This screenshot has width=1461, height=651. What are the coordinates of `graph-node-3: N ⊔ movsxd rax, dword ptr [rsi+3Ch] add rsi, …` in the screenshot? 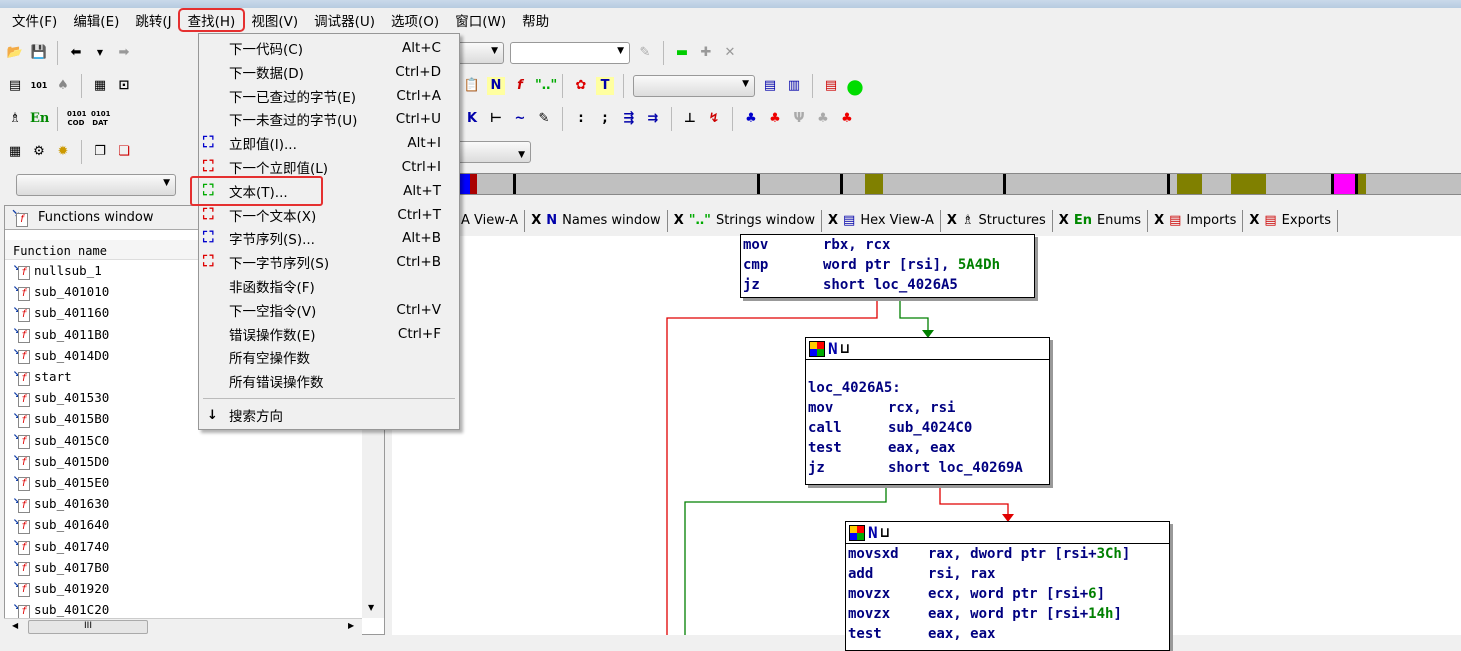 It's located at (1007, 586).